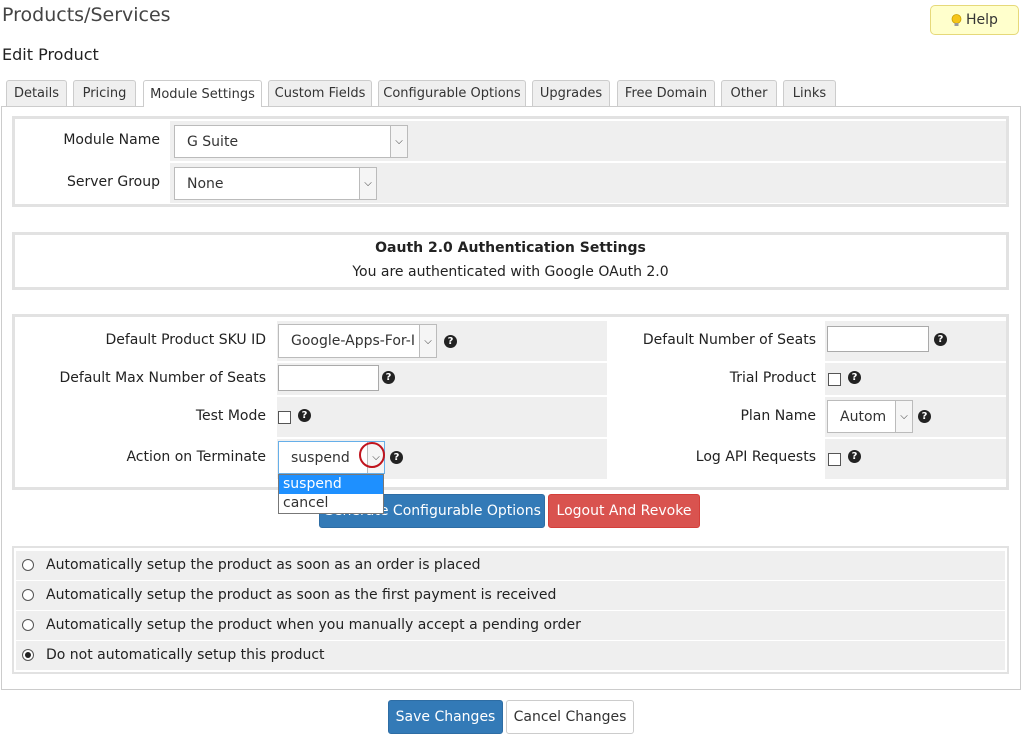 The height and width of the screenshot is (739, 1024). Describe the element at coordinates (570, 717) in the screenshot. I see `cancel-changes-button: Cancel Changes` at that location.